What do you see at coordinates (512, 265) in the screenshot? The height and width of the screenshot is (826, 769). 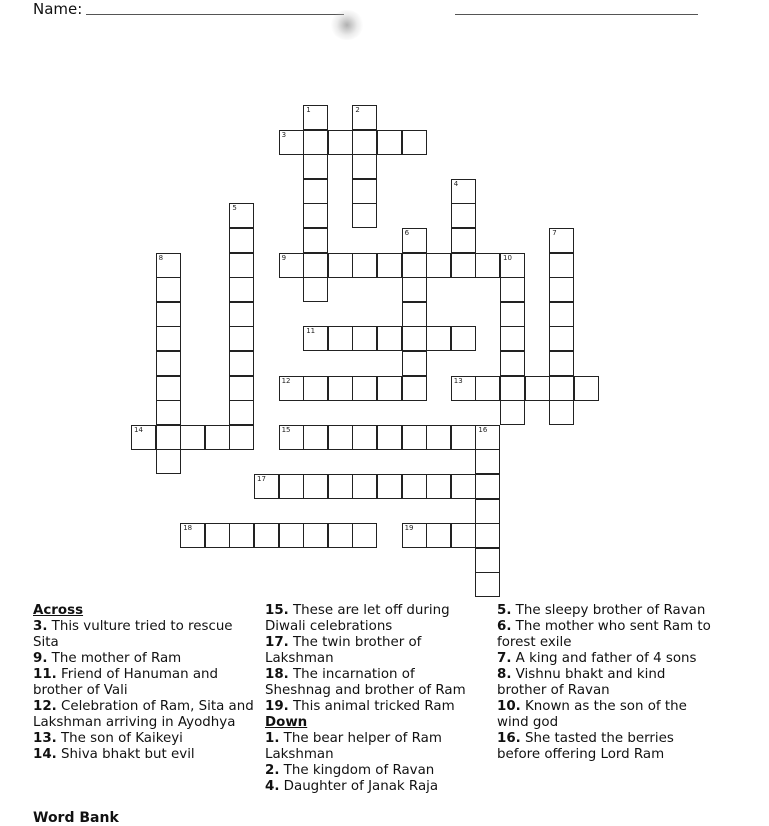 I see `grid-cell: 10` at bounding box center [512, 265].